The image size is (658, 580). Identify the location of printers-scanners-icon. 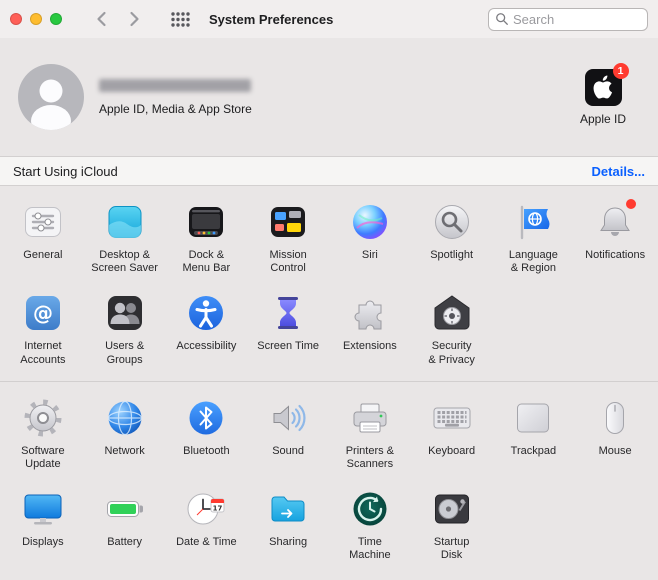
(370, 418).